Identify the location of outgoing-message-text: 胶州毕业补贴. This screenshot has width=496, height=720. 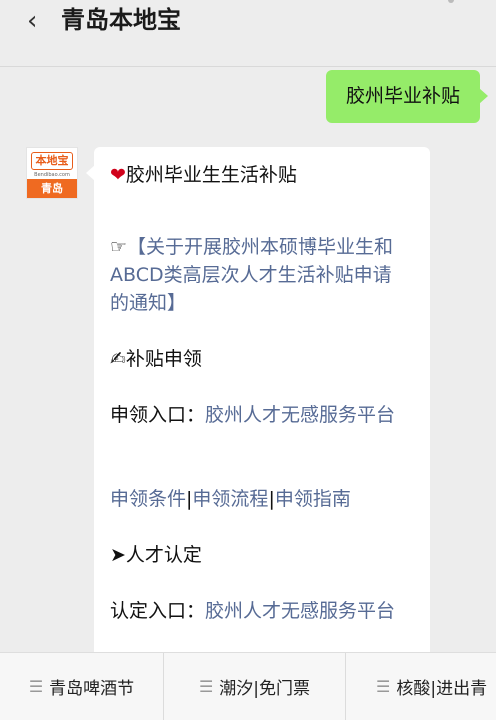
(402, 96).